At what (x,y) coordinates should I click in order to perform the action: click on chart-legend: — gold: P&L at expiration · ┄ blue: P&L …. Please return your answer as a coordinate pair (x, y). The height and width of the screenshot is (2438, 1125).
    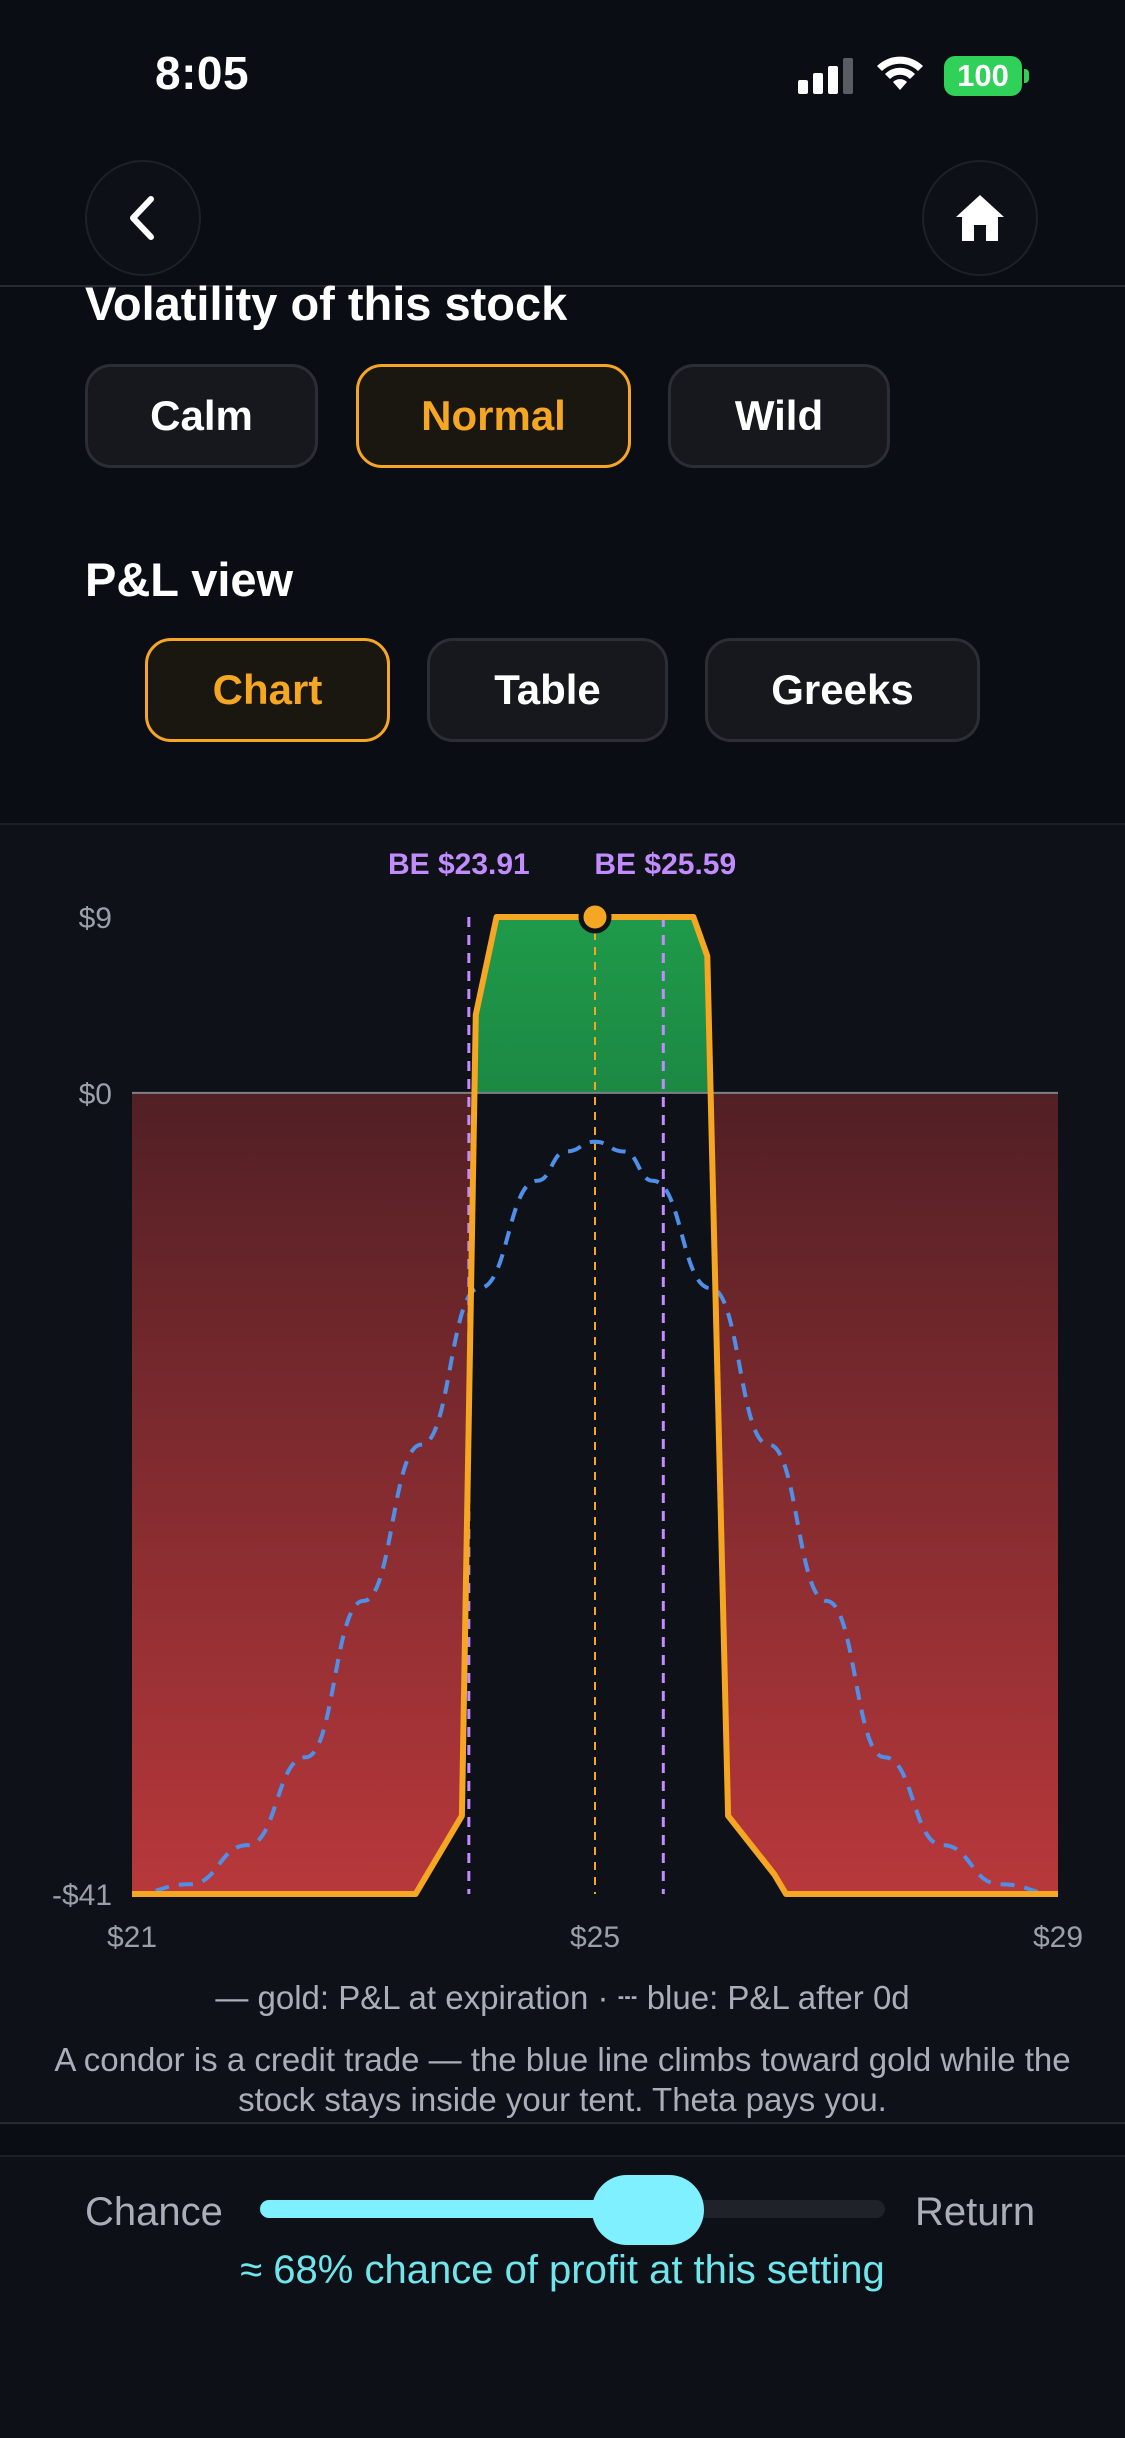
    Looking at the image, I should click on (562, 1997).